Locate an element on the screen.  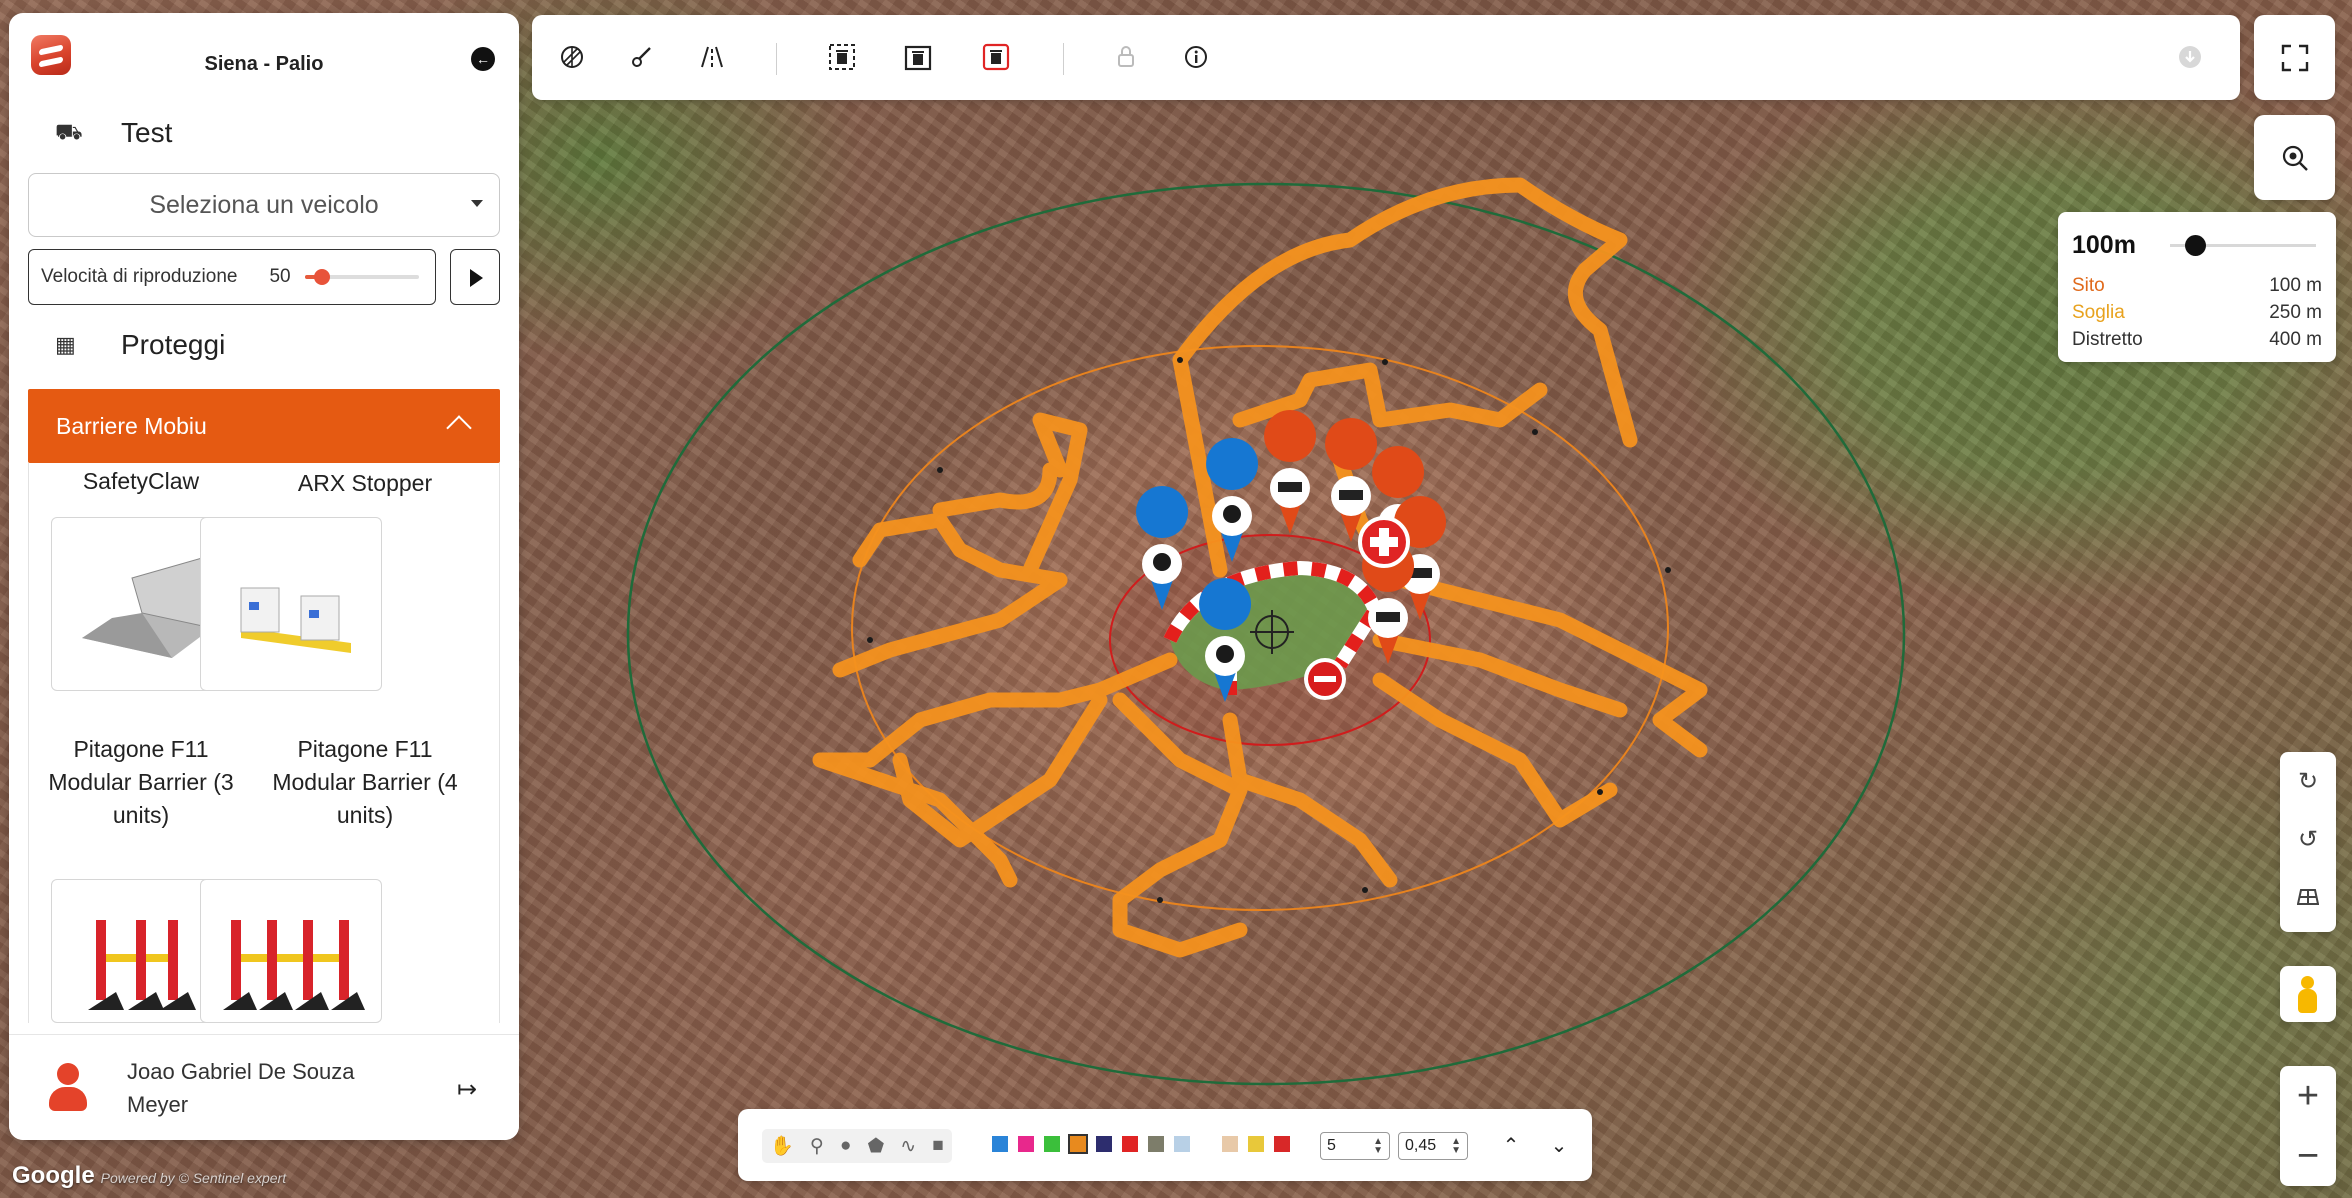
catalog-item: Pitagone F11 Modular Barrier (4 units) is located at coordinates (365, 782).